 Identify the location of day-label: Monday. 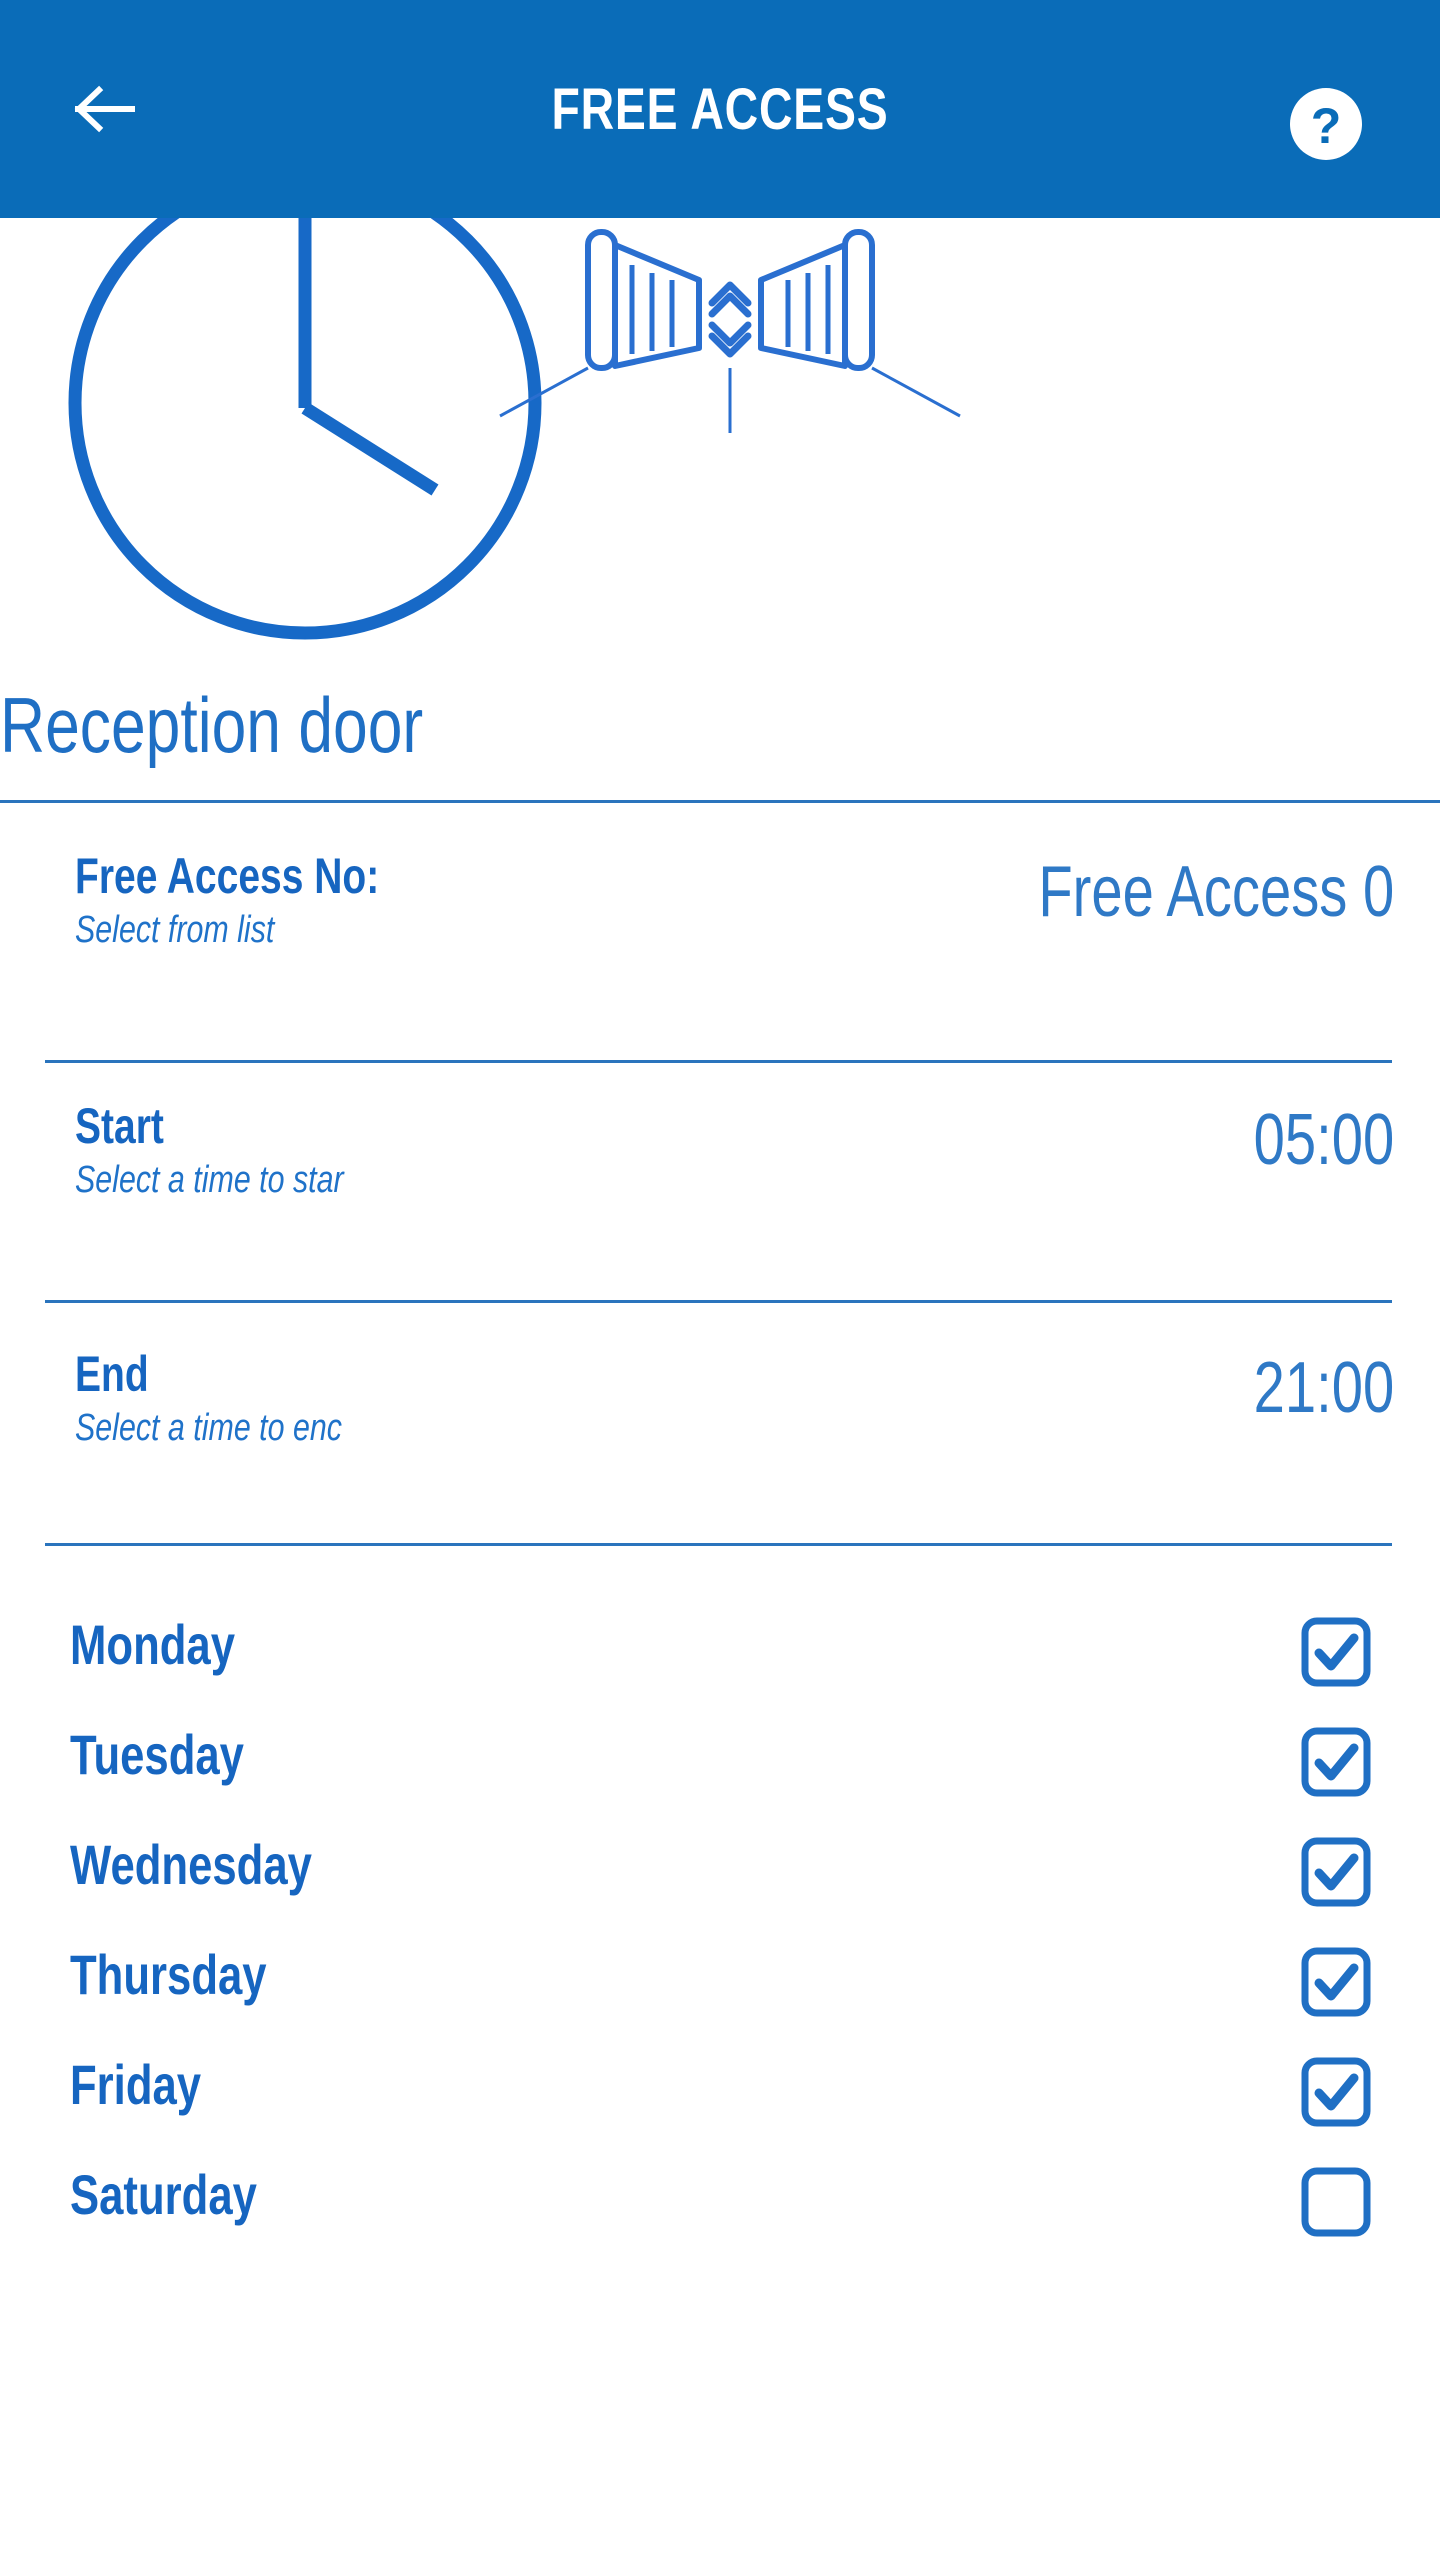
(153, 1644).